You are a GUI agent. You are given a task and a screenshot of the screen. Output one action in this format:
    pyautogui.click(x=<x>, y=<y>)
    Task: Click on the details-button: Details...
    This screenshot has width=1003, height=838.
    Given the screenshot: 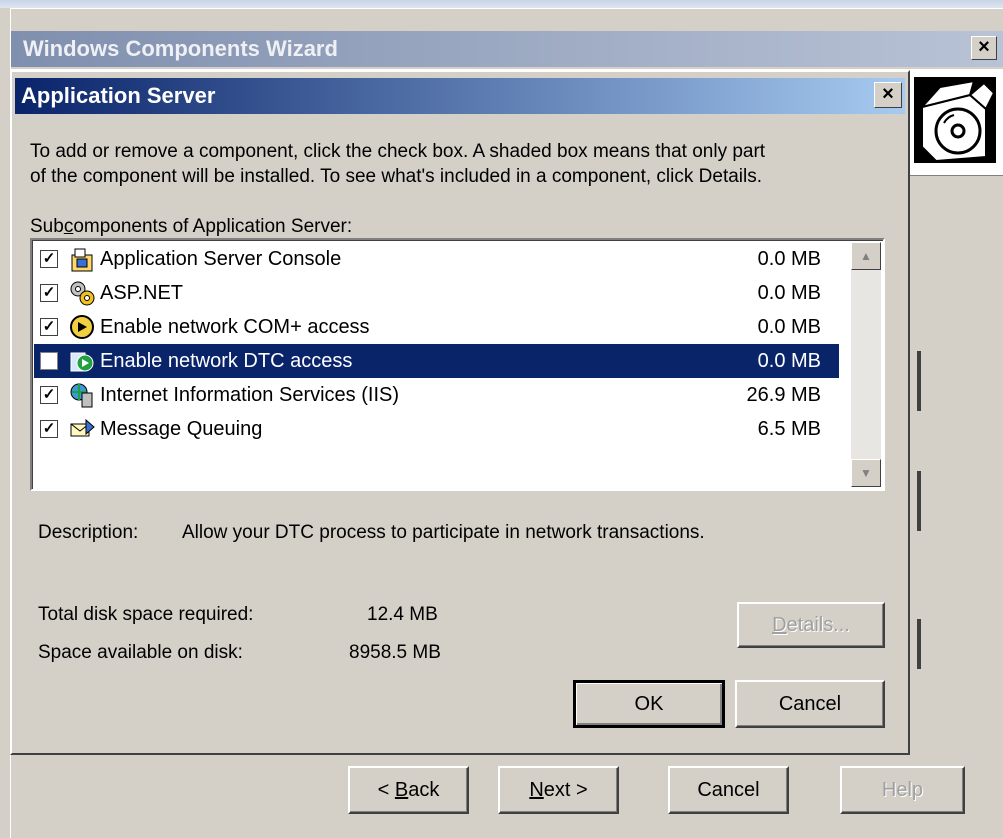 What is the action you would take?
    pyautogui.click(x=811, y=625)
    